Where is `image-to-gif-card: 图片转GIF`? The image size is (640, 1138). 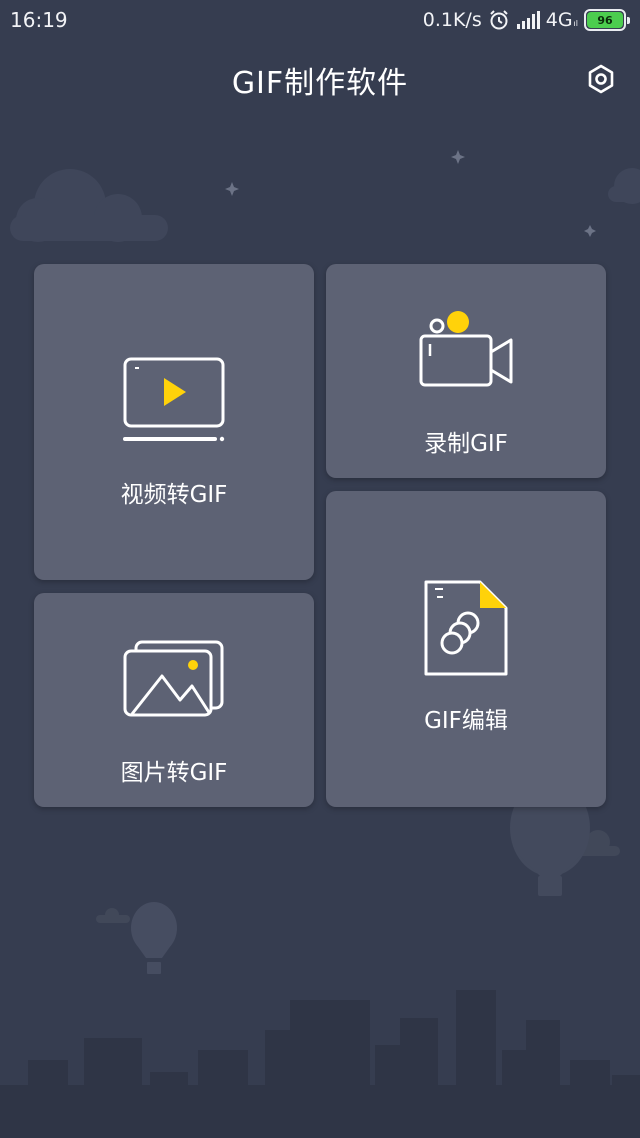
image-to-gif-card: 图片转GIF is located at coordinates (174, 700).